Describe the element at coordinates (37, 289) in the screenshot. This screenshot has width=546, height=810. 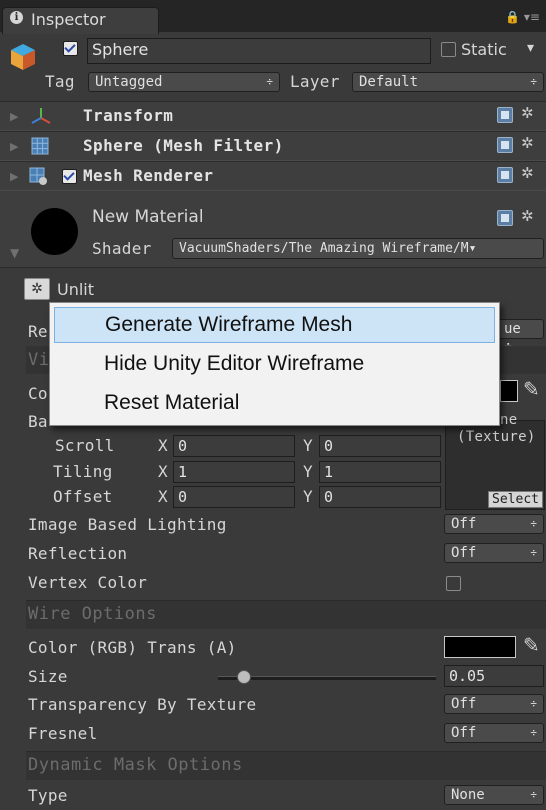
I see `unlit-gear-button: ✲` at that location.